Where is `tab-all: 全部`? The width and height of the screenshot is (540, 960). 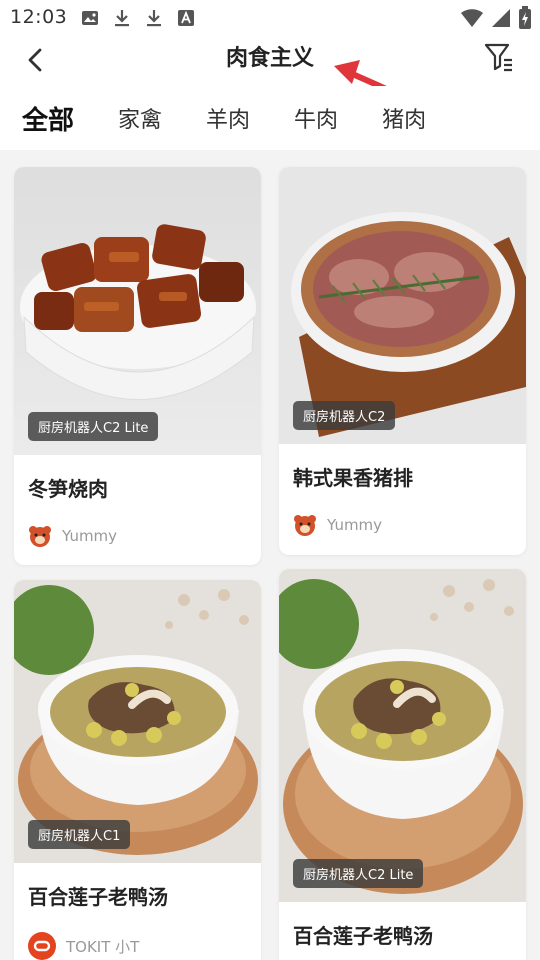 tab-all: 全部 is located at coordinates (48, 118).